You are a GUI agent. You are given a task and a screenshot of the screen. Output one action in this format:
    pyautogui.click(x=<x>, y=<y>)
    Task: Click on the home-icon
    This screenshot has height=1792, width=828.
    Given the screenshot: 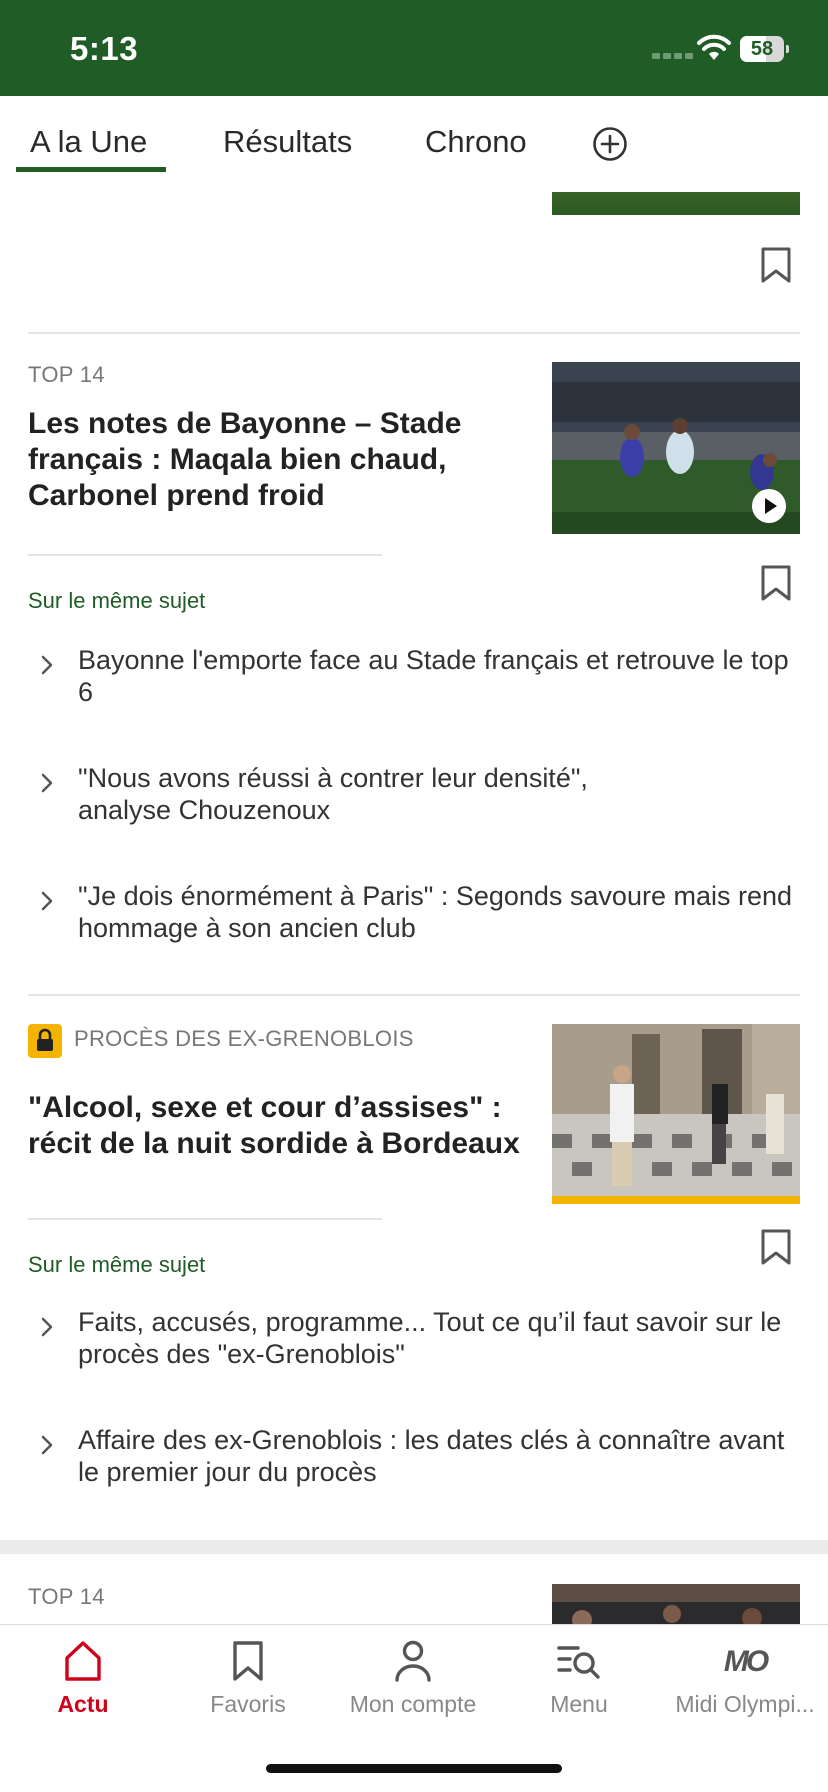 What is the action you would take?
    pyautogui.click(x=83, y=1661)
    